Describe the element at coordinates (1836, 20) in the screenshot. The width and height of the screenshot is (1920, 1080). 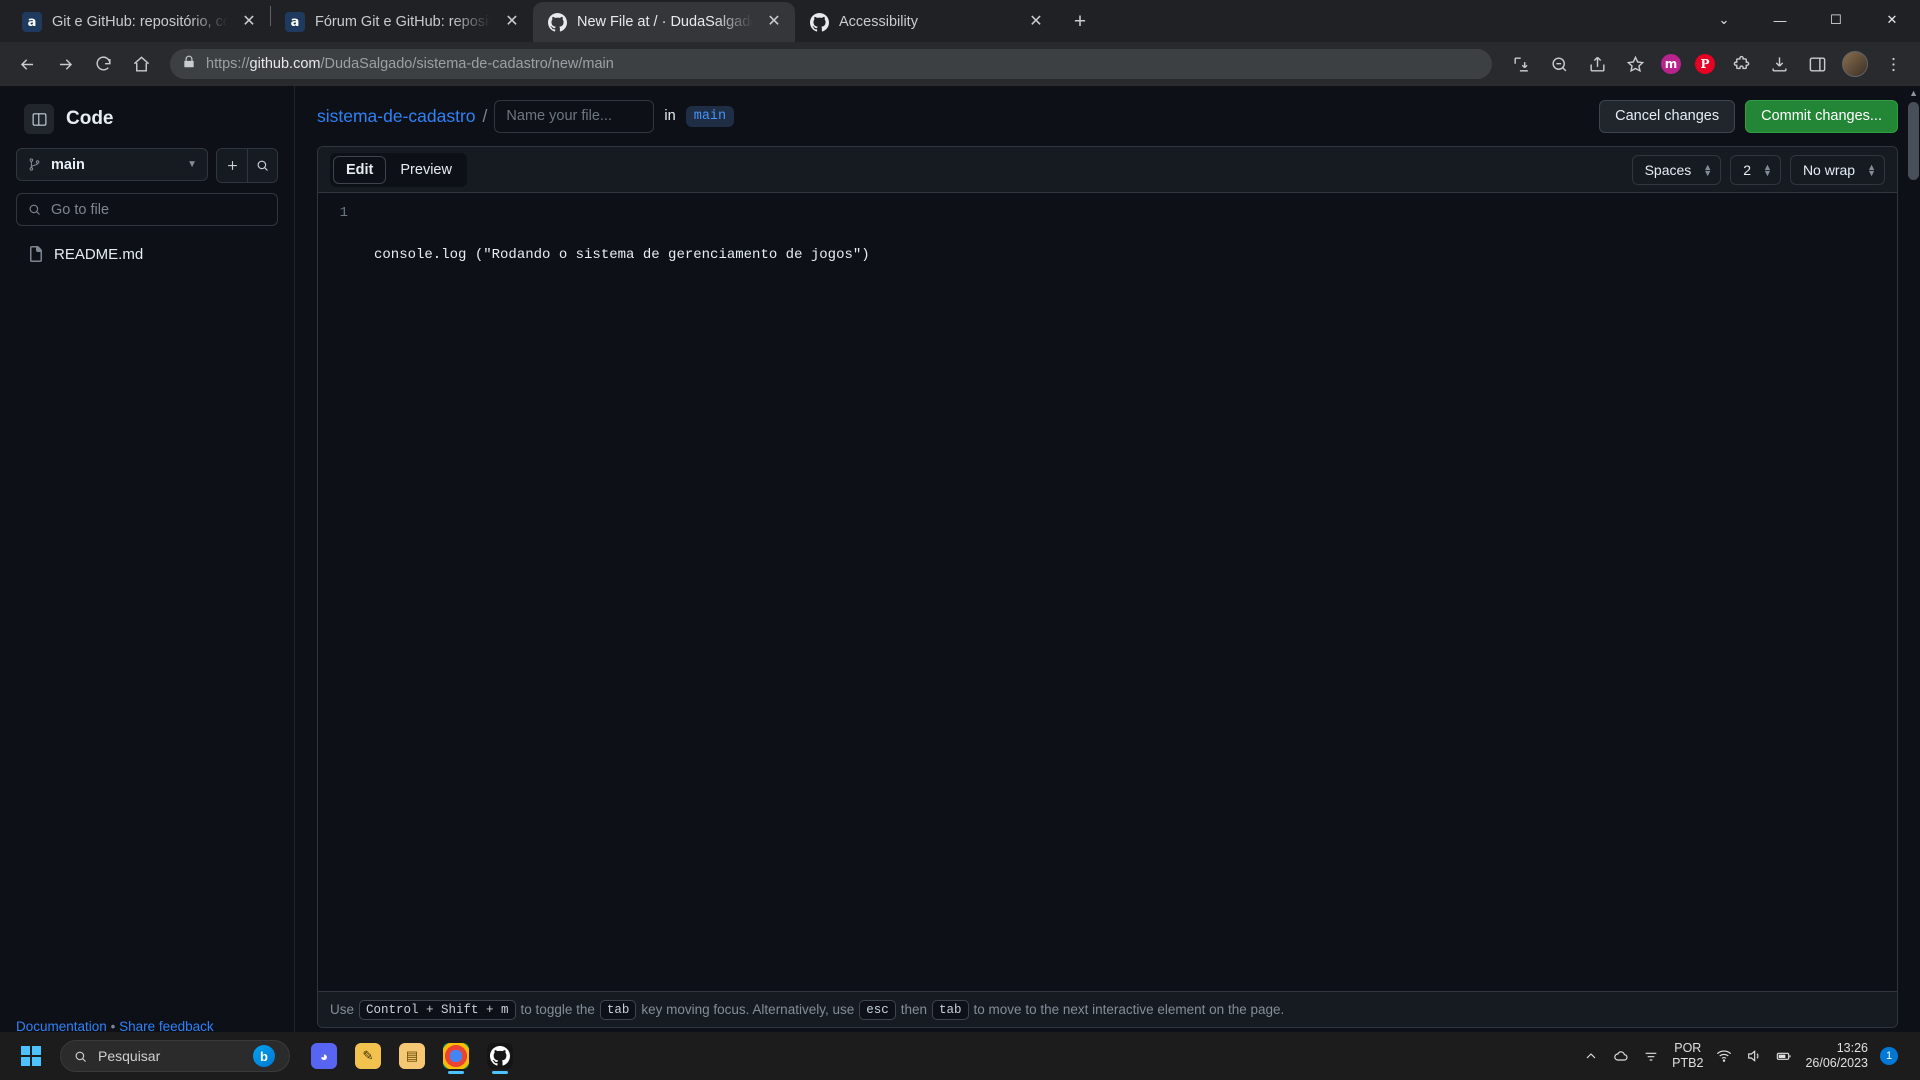
I see `maximize-button: ☐` at that location.